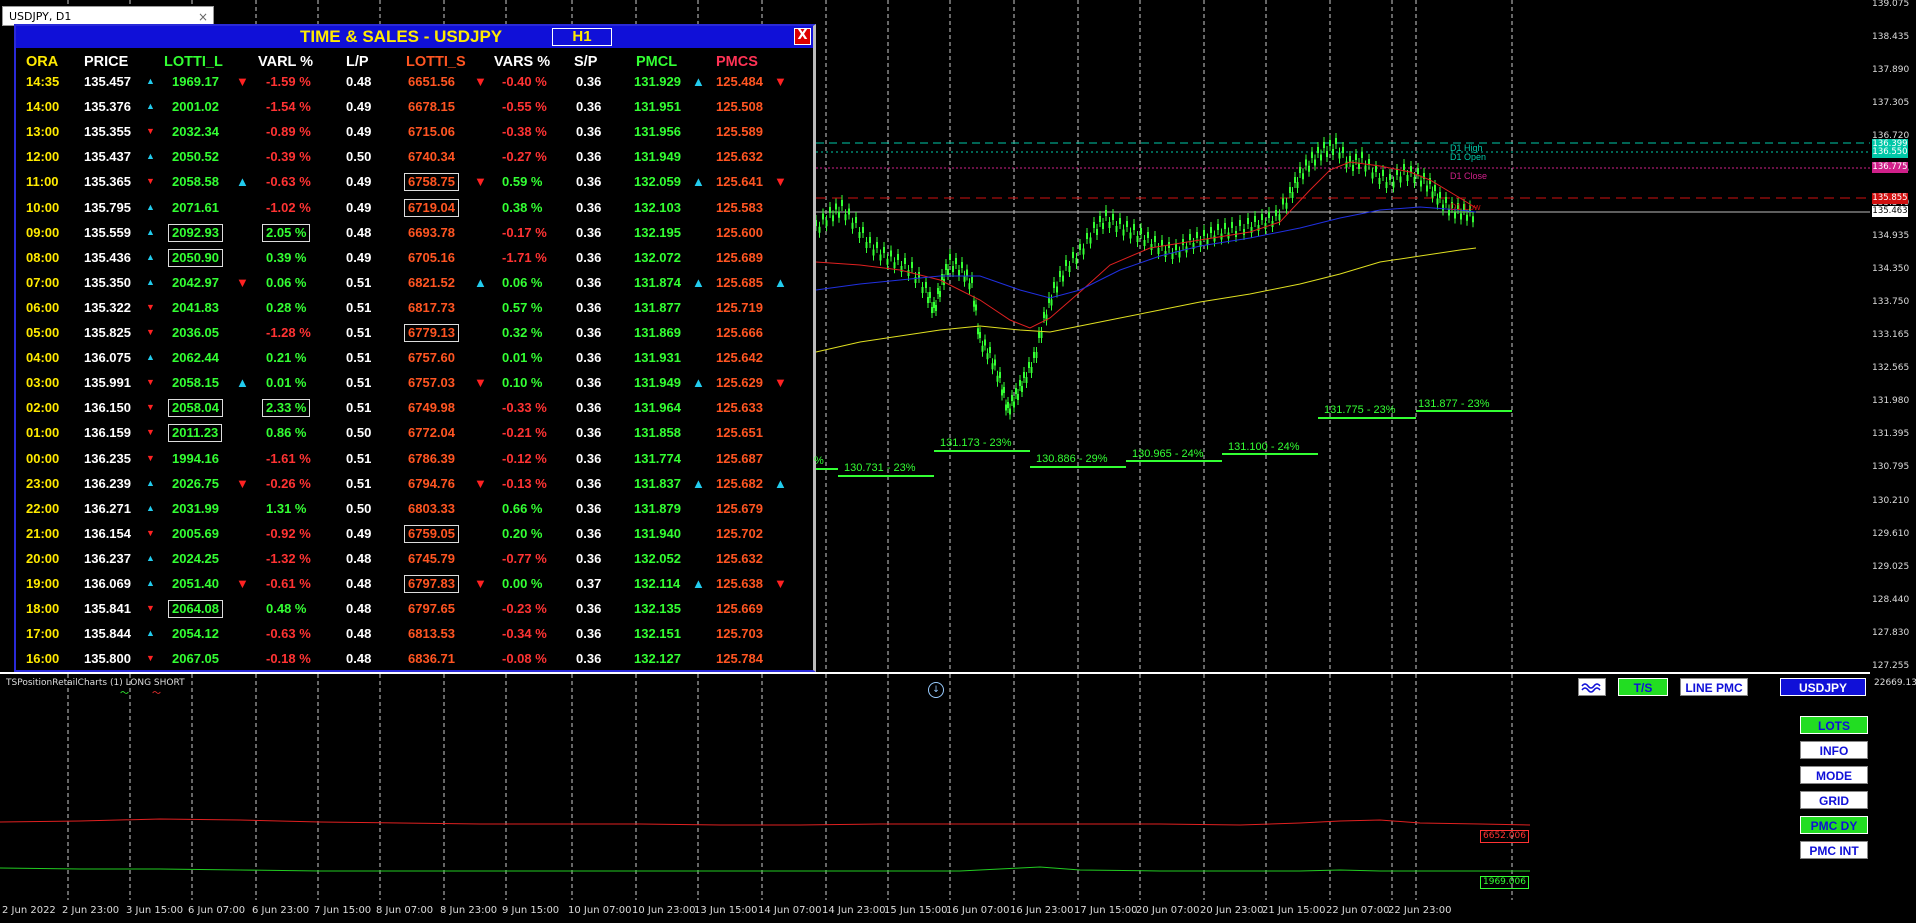  What do you see at coordinates (431, 307) in the screenshot?
I see `cell-lotti-s: 6817.73` at bounding box center [431, 307].